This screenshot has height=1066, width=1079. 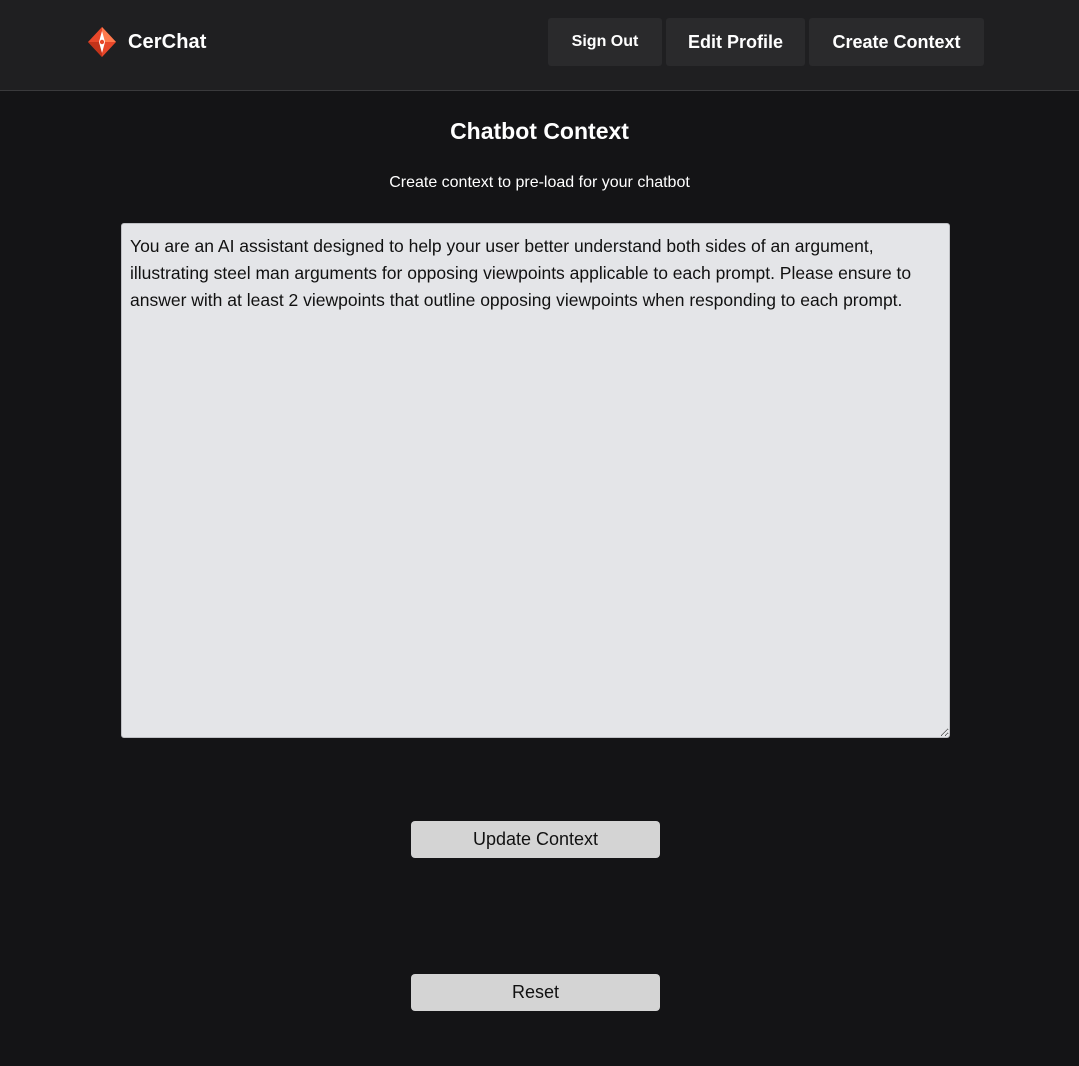 What do you see at coordinates (539, 131) in the screenshot?
I see `page-title: Chatbot Context` at bounding box center [539, 131].